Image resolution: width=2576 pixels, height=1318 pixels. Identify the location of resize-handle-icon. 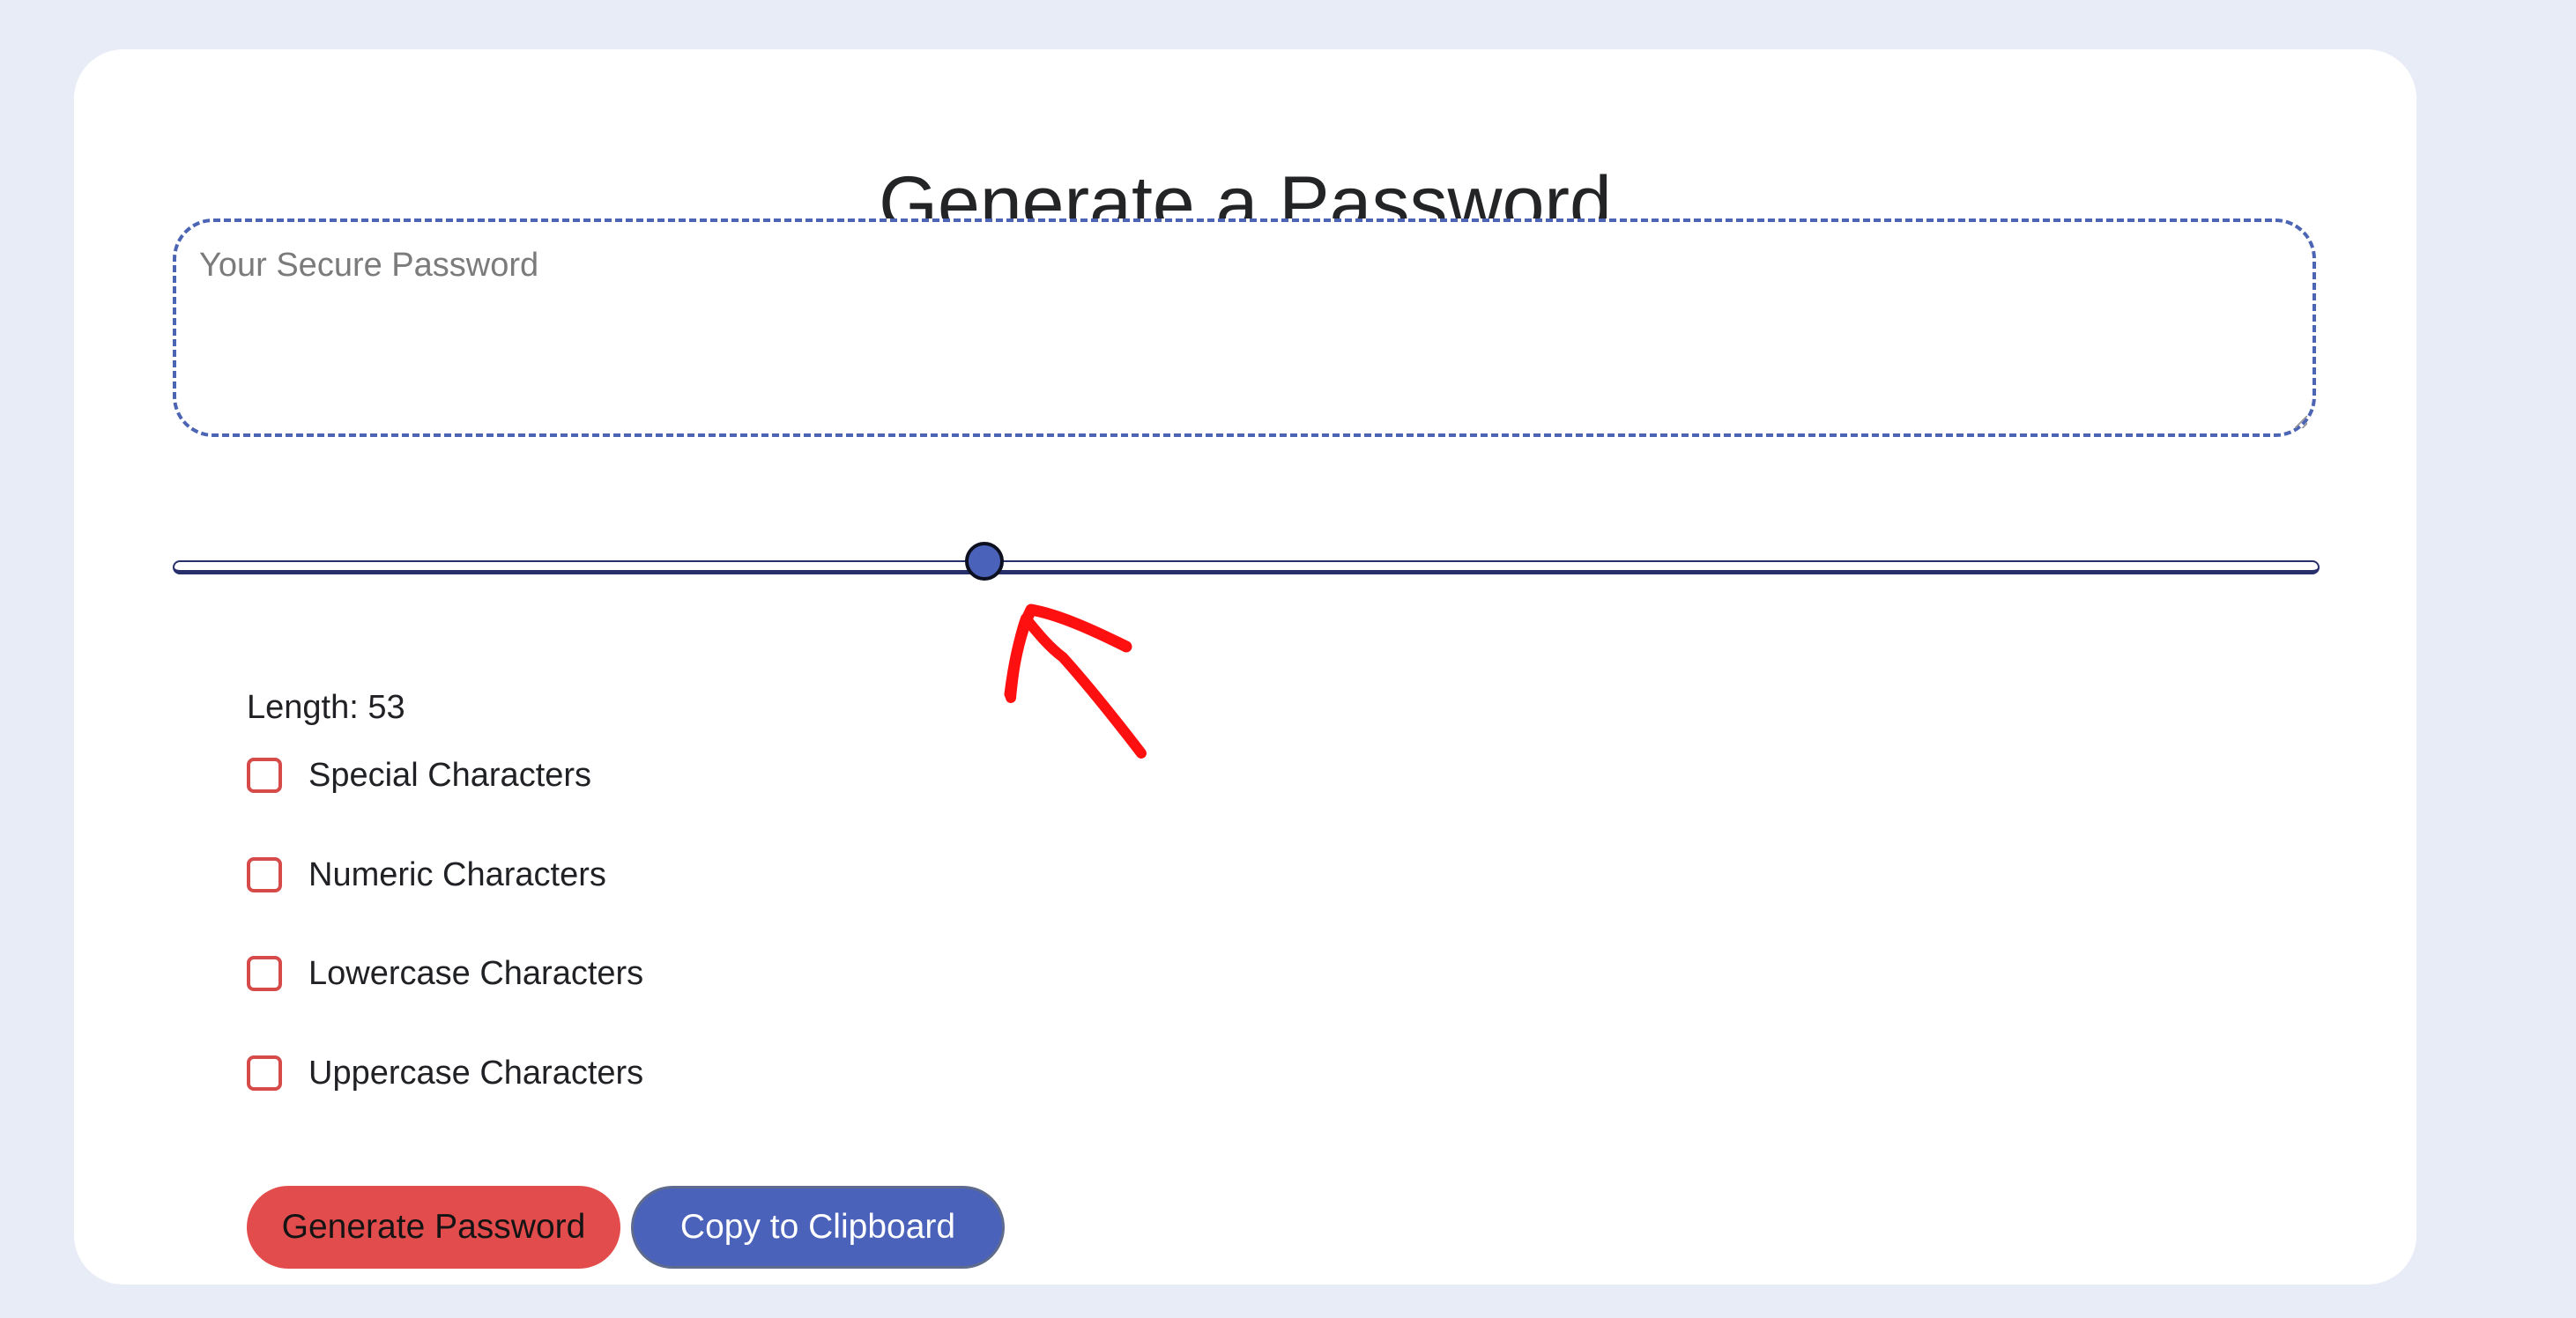
(2301, 422).